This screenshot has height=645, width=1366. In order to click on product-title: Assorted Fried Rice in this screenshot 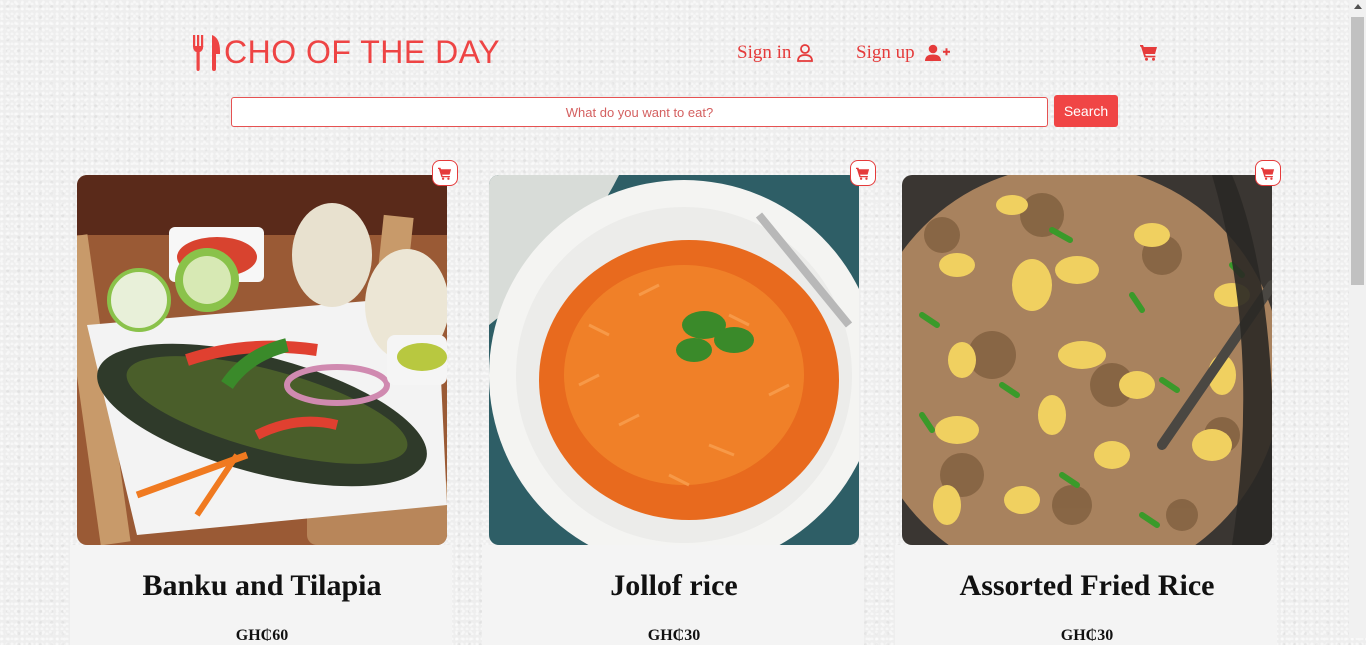, I will do `click(1087, 585)`.